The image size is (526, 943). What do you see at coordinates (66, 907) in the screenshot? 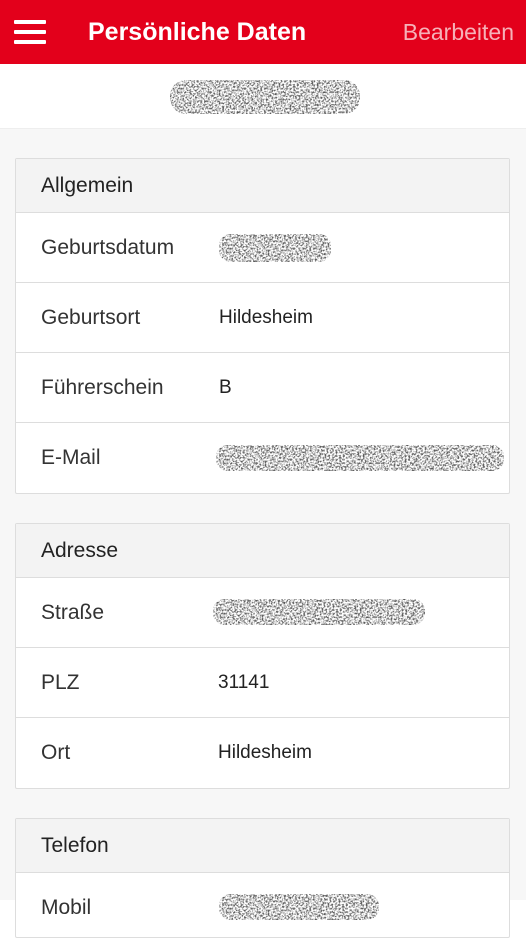
I see `row-label: Mobil` at bounding box center [66, 907].